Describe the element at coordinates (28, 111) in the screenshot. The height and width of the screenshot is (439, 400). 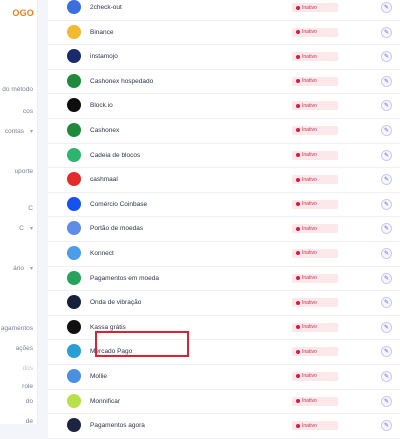
I see `sidebar-item: cos` at that location.